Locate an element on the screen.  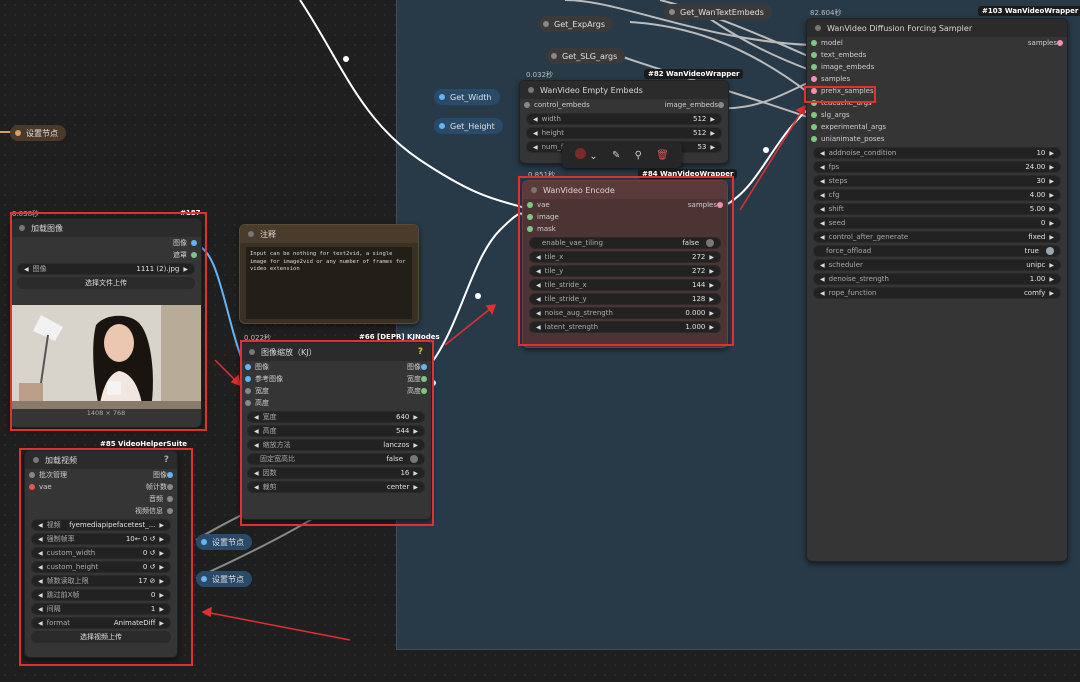
video-widget-0: ◀ 视频 fyemediapipefacetest_... ▶ is located at coordinates (101, 525).